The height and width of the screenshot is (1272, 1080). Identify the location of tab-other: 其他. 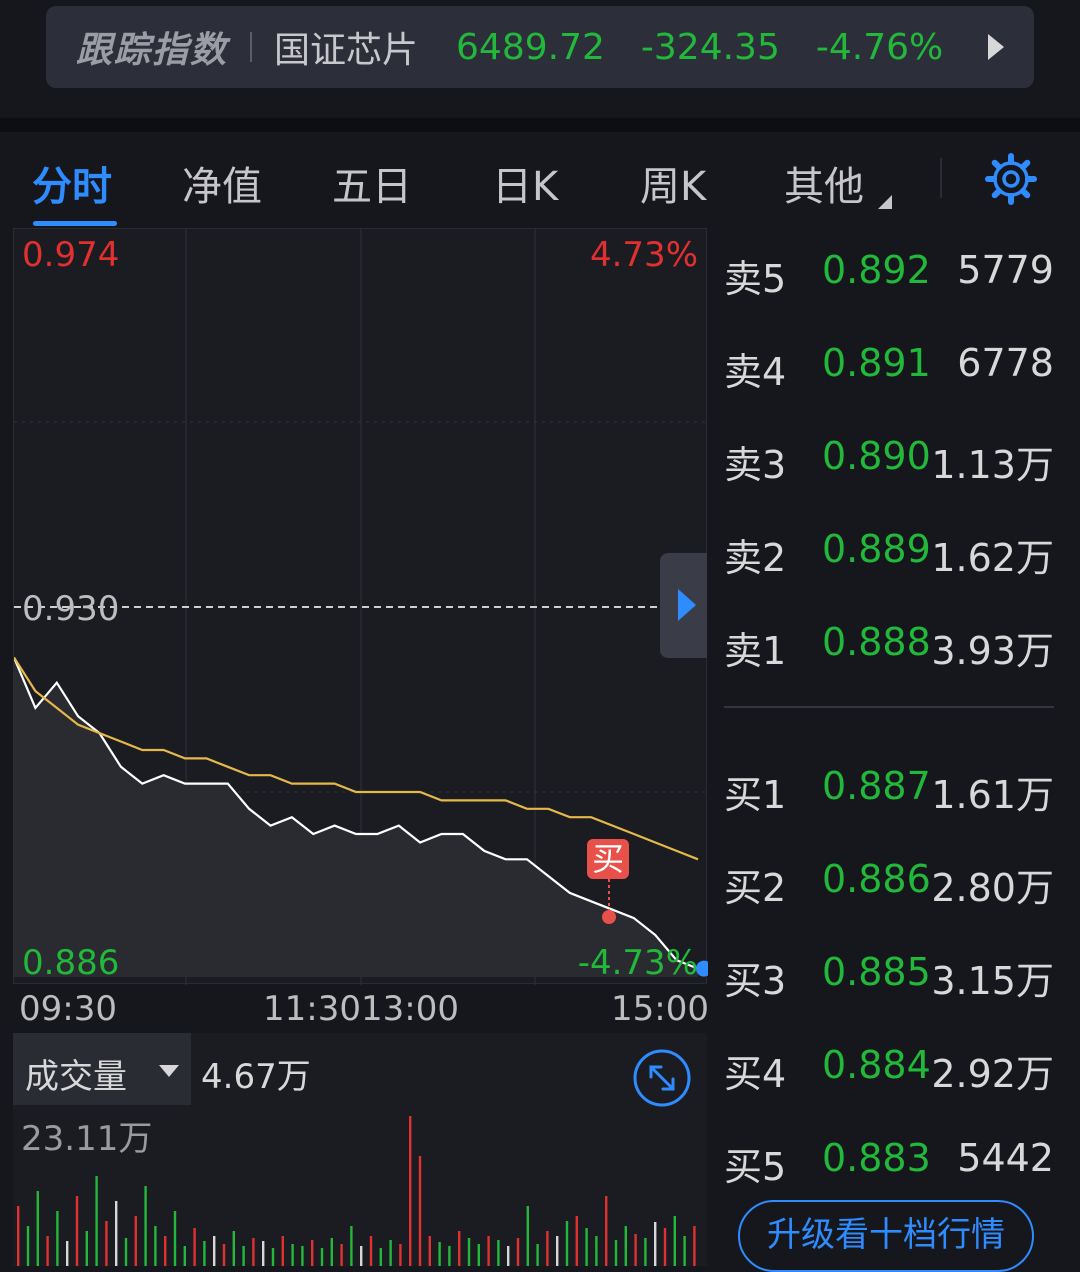
(824, 183).